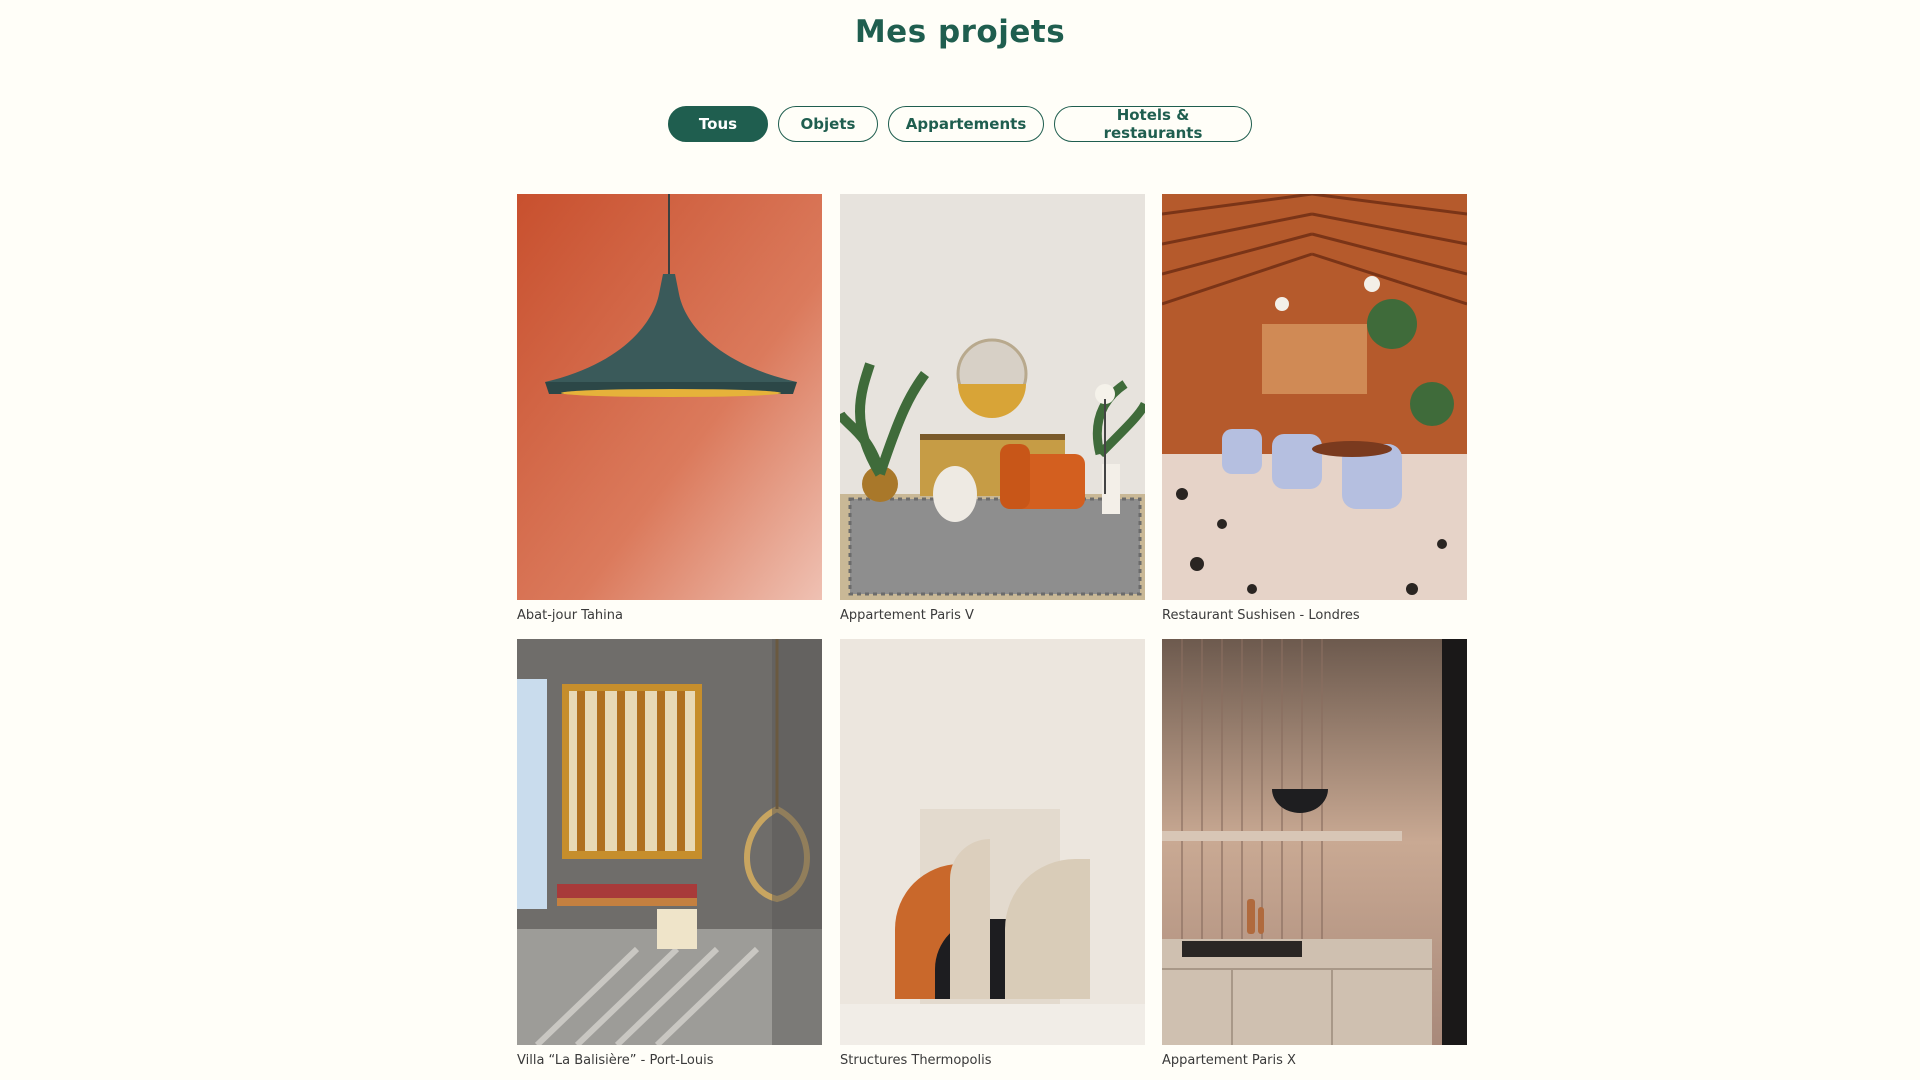 This screenshot has width=1920, height=1080. What do you see at coordinates (669, 842) in the screenshot?
I see `project-image-villa-la-balisiere` at bounding box center [669, 842].